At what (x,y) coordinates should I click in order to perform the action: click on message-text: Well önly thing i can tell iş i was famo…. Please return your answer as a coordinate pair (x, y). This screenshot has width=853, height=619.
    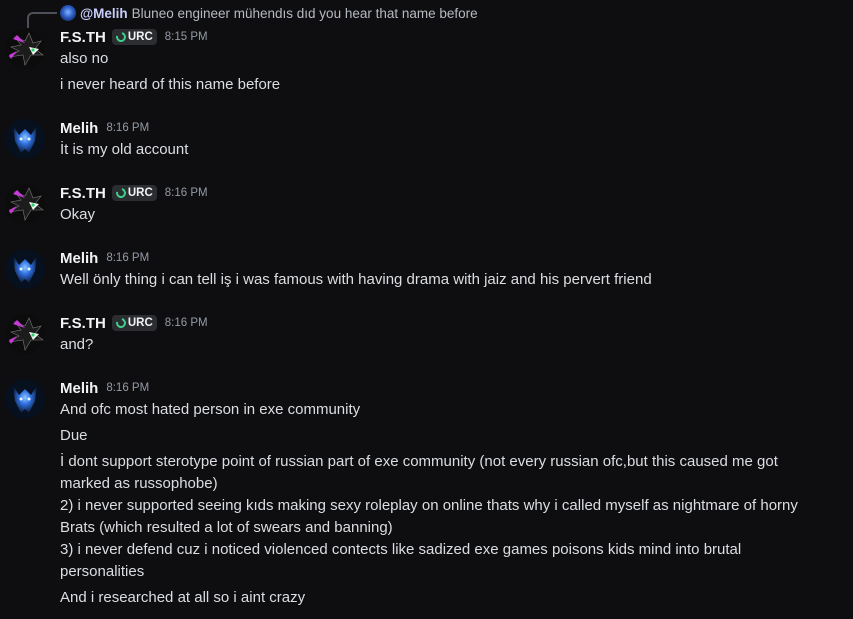
    Looking at the image, I should click on (356, 279).